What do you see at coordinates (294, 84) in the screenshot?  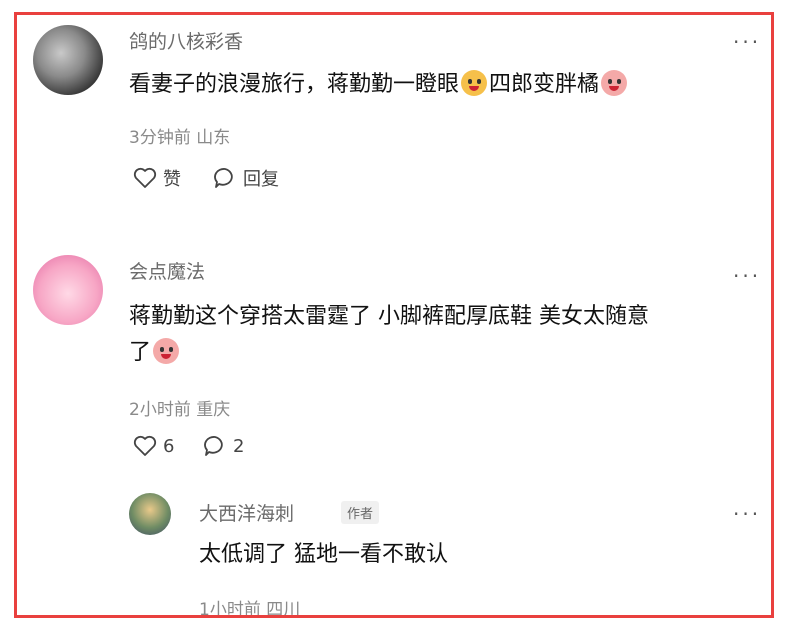 I see `comment-text-part: 看妻子的浪漫旅行，蒋勤勤一瞪眼` at bounding box center [294, 84].